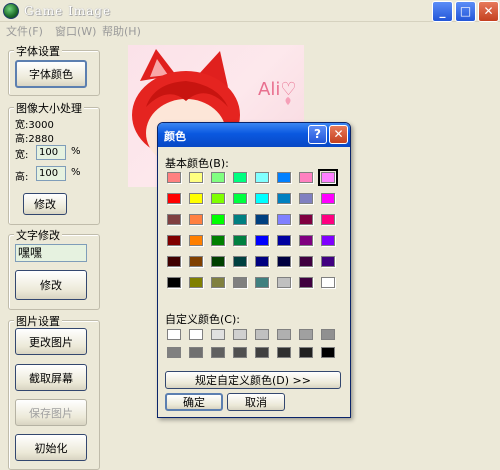 The width and height of the screenshot is (500, 470). I want to click on save-image-button: 保存图片, so click(51, 412).